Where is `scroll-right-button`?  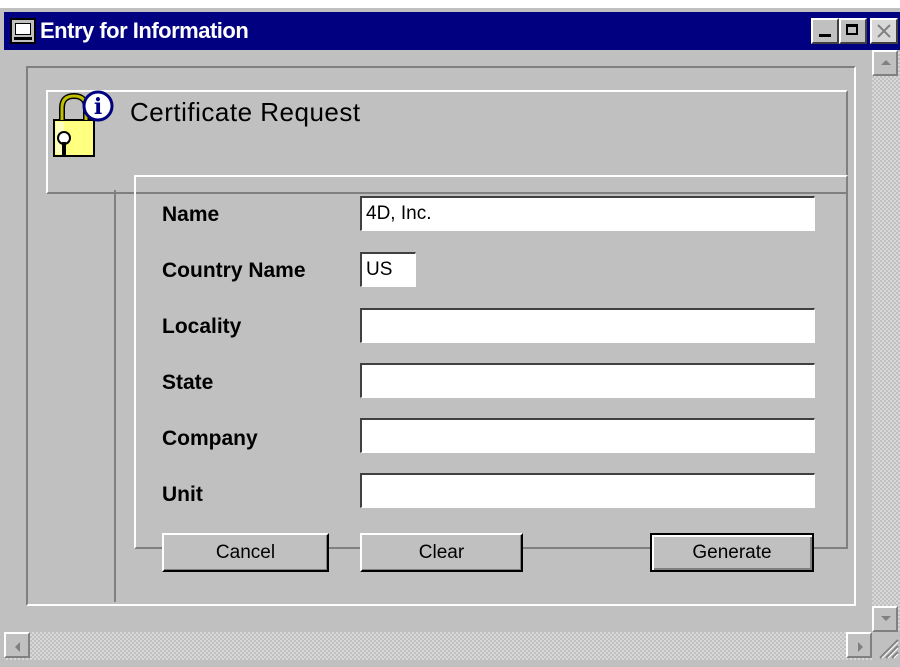
scroll-right-button is located at coordinates (859, 645).